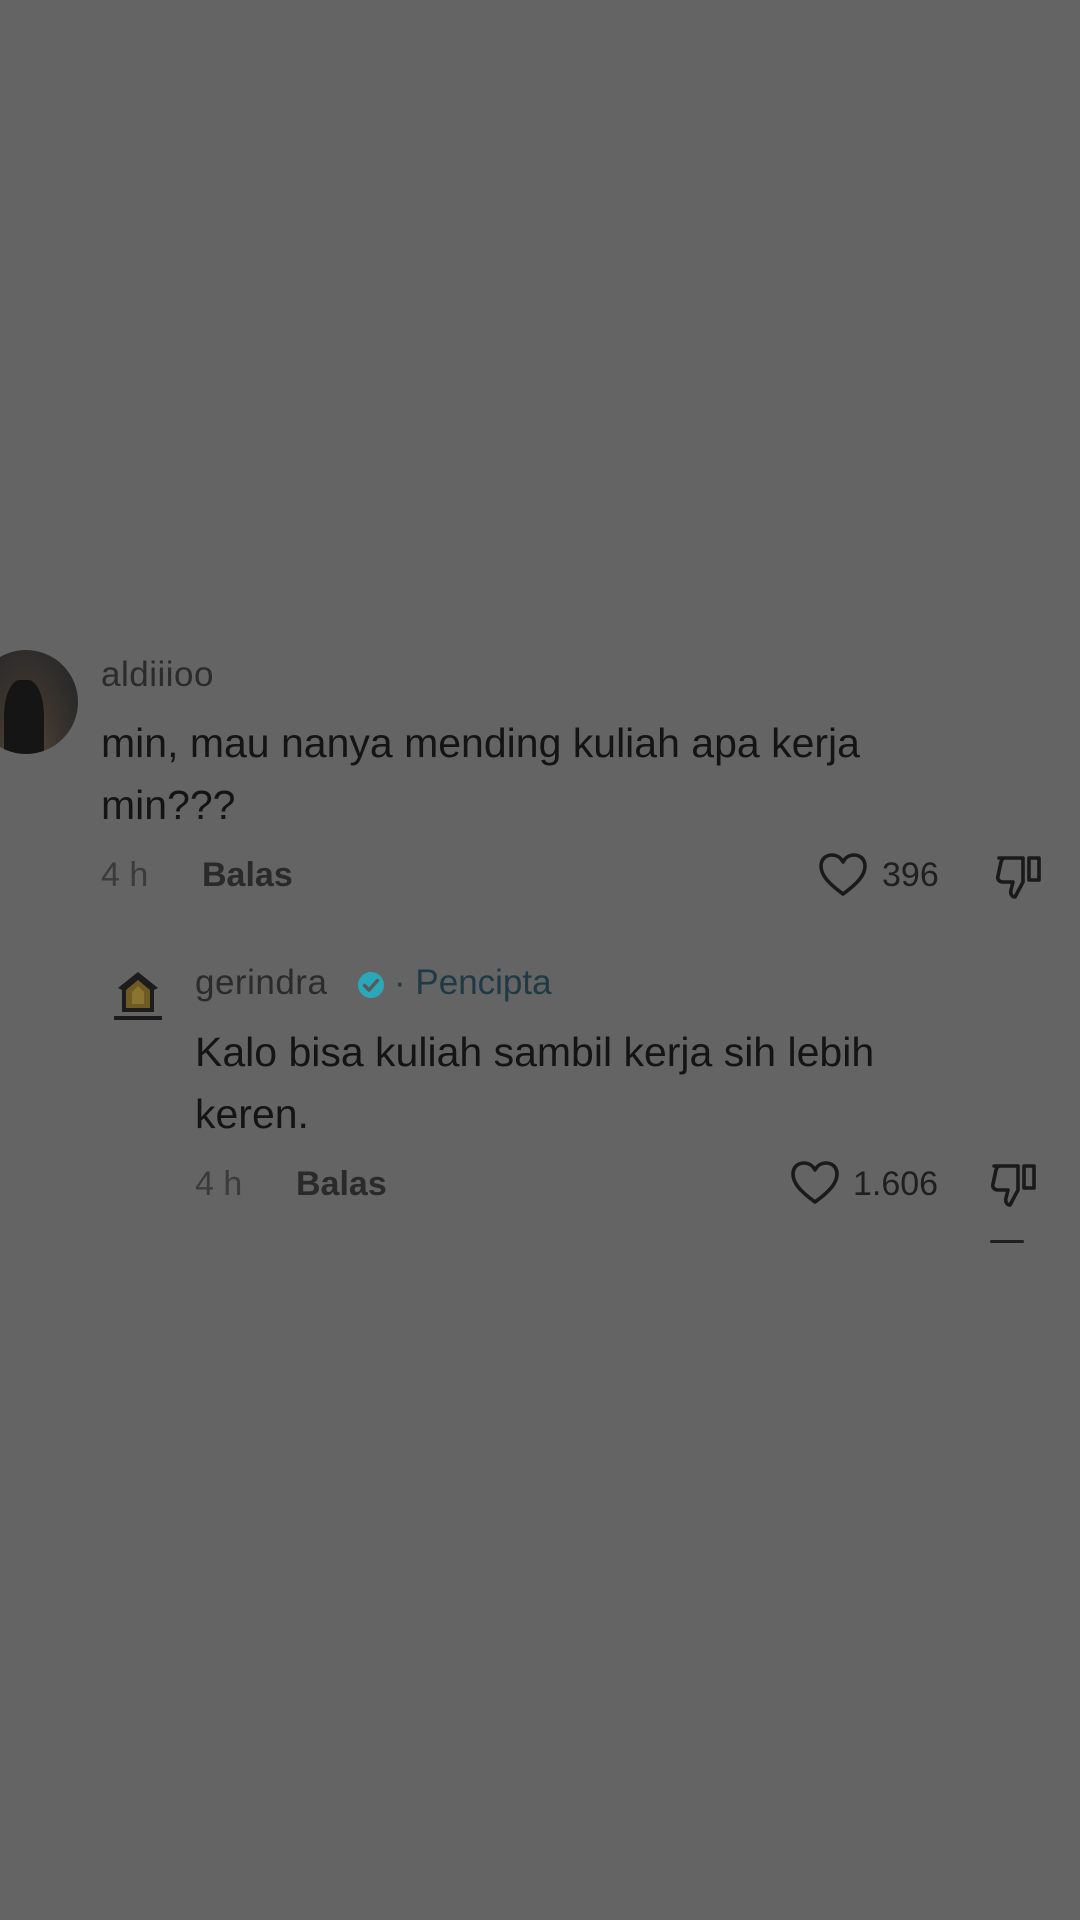  What do you see at coordinates (910, 875) in the screenshot?
I see `like-count: 396` at bounding box center [910, 875].